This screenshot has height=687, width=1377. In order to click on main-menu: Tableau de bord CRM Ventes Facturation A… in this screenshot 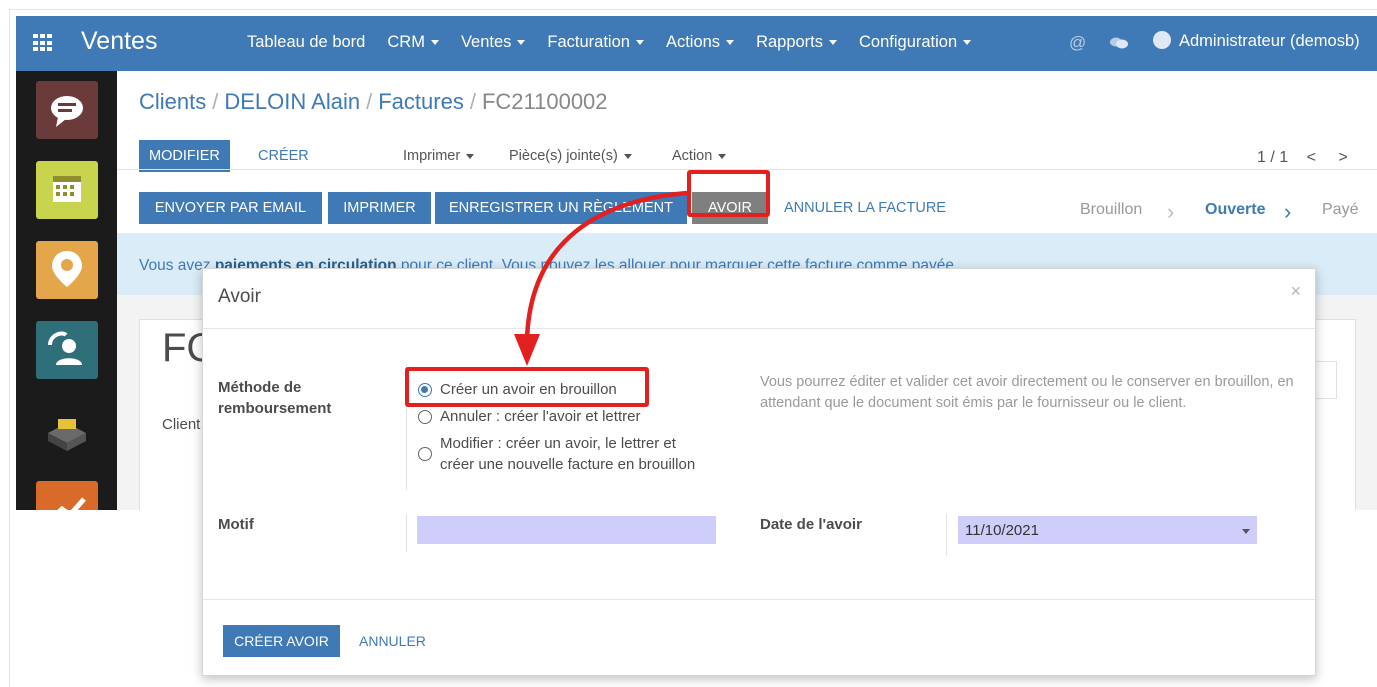, I will do `click(609, 42)`.